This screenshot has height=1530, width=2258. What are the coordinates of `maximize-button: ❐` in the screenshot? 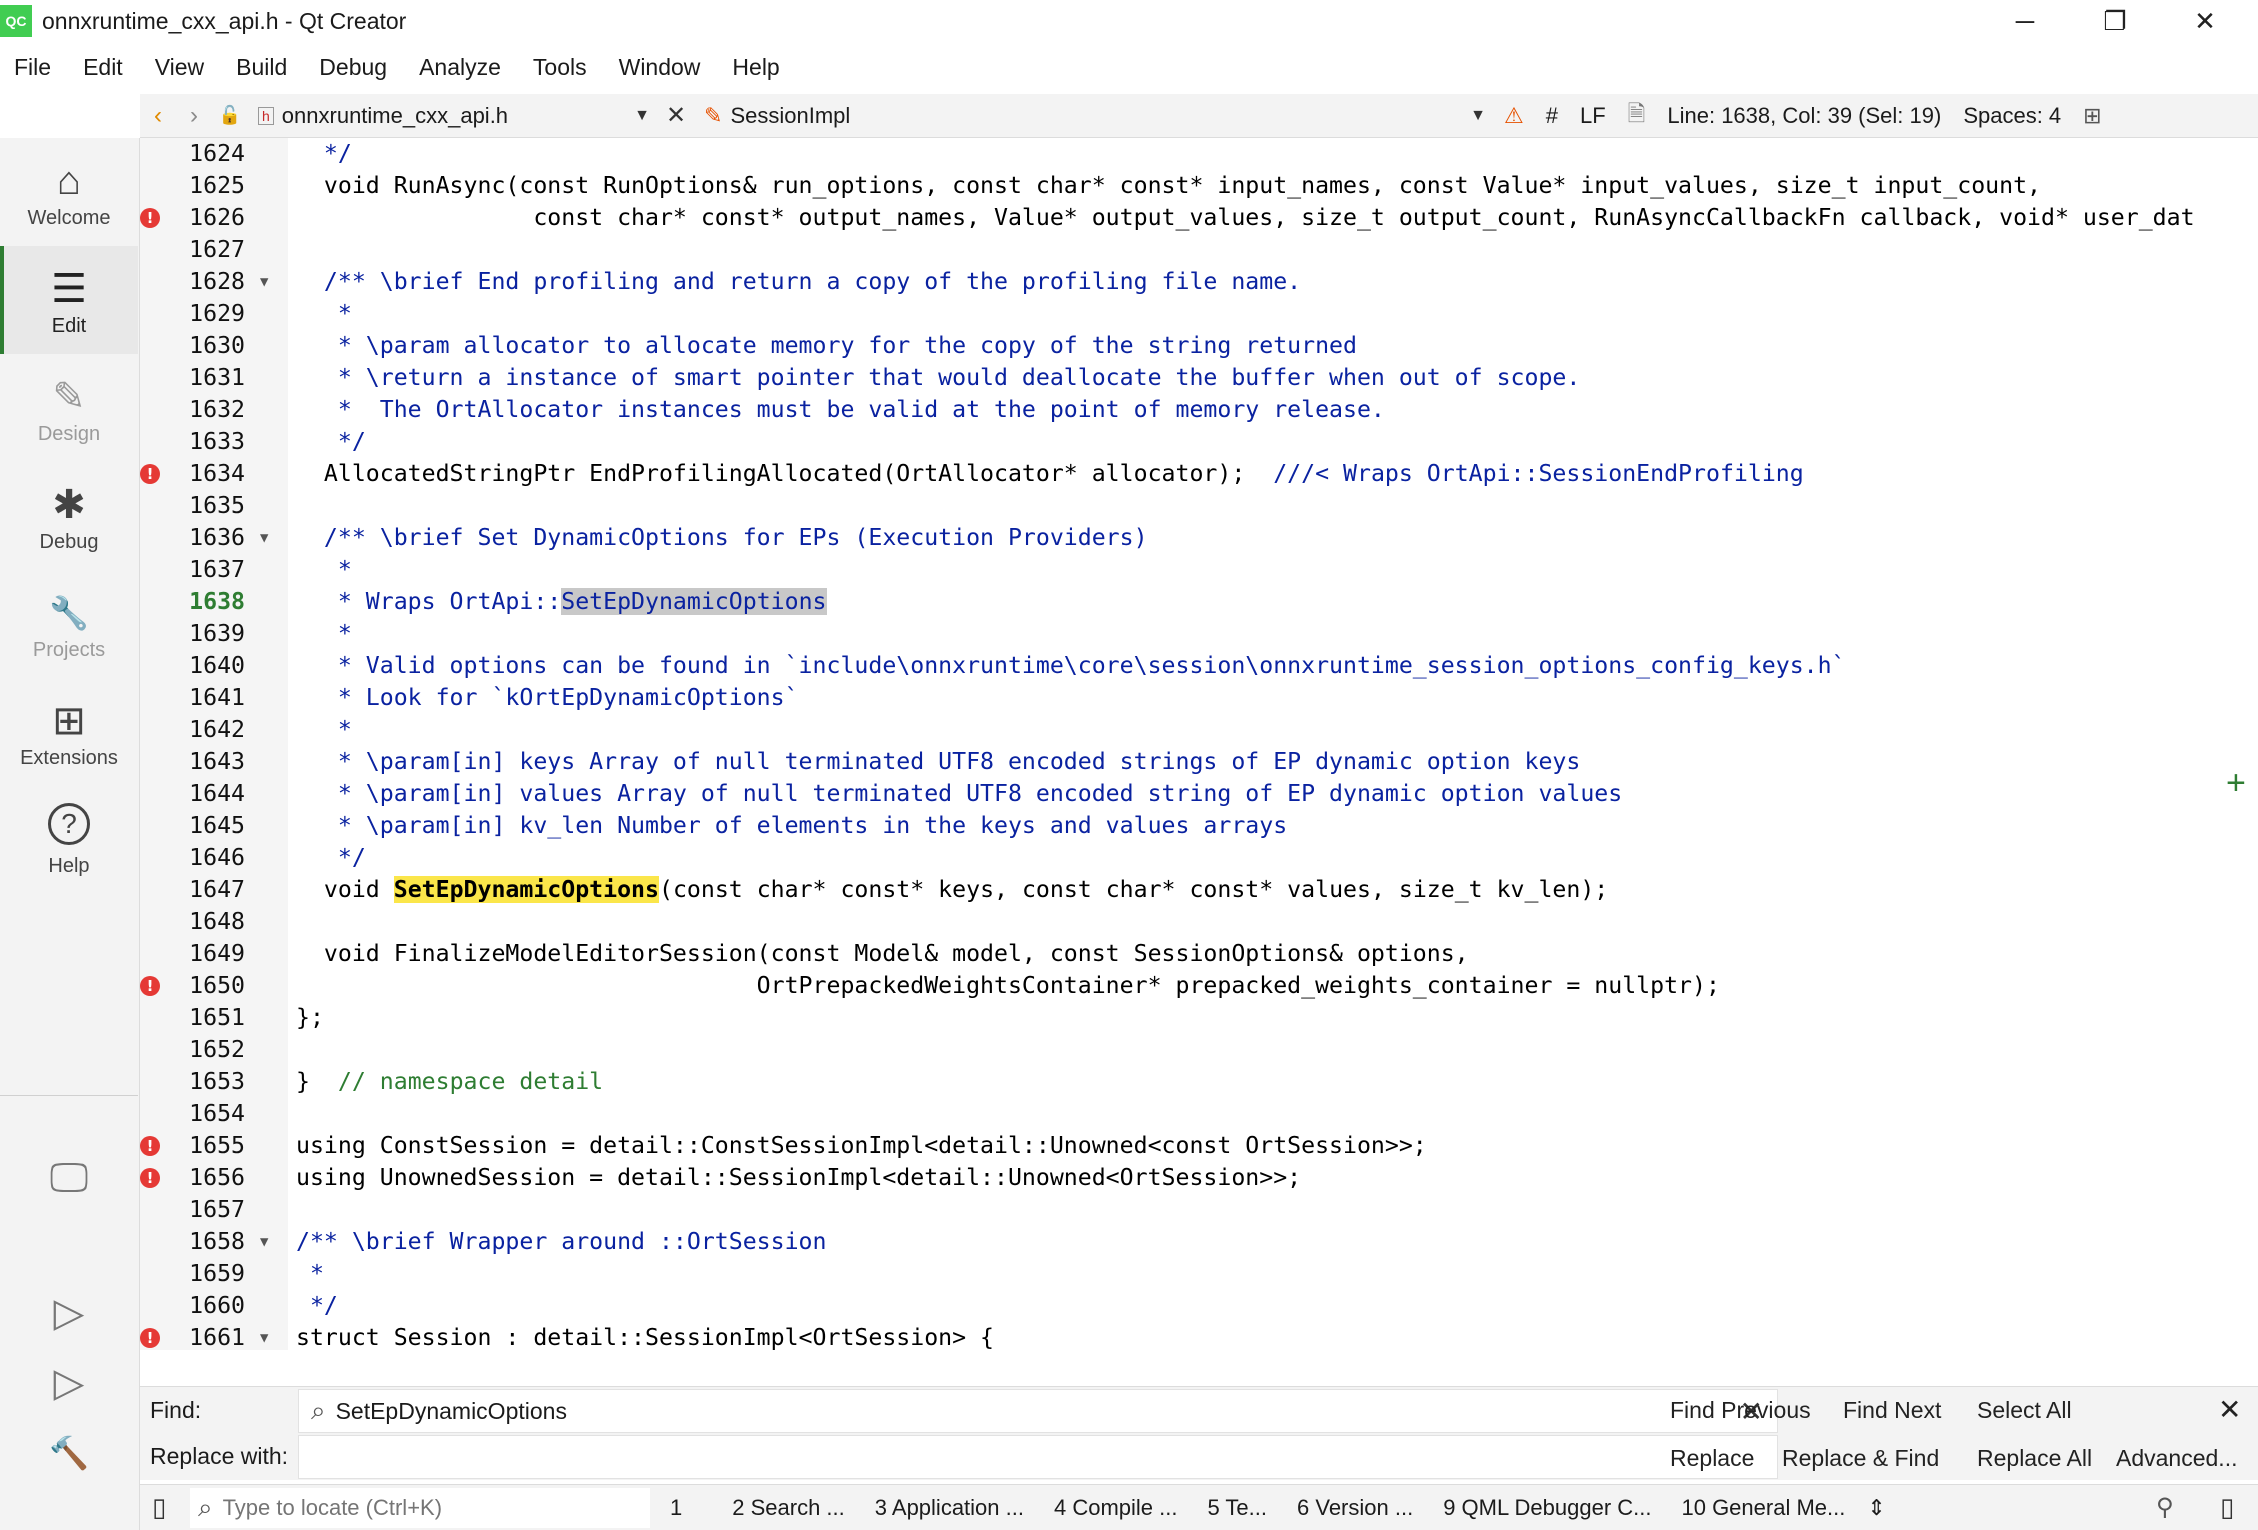 It's located at (2115, 21).